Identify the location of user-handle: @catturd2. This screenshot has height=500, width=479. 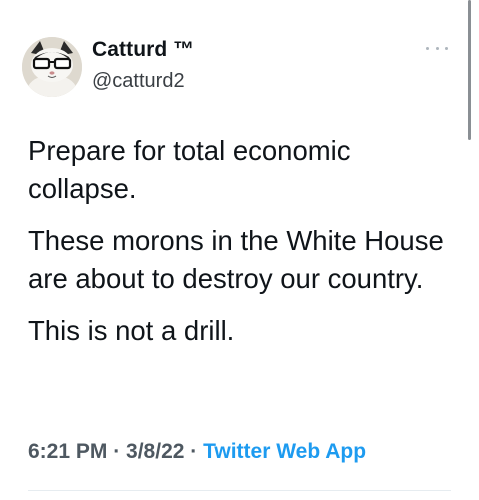
(138, 81).